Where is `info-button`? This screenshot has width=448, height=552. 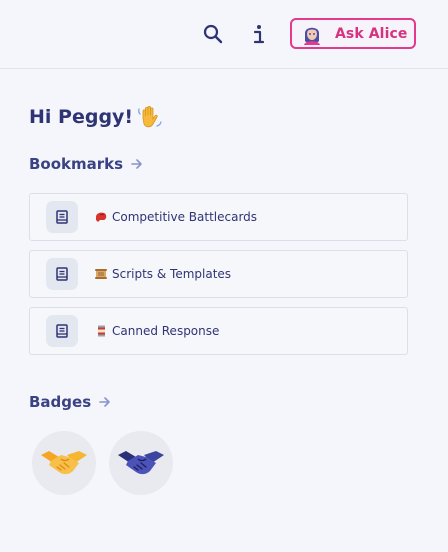
info-button is located at coordinates (259, 34).